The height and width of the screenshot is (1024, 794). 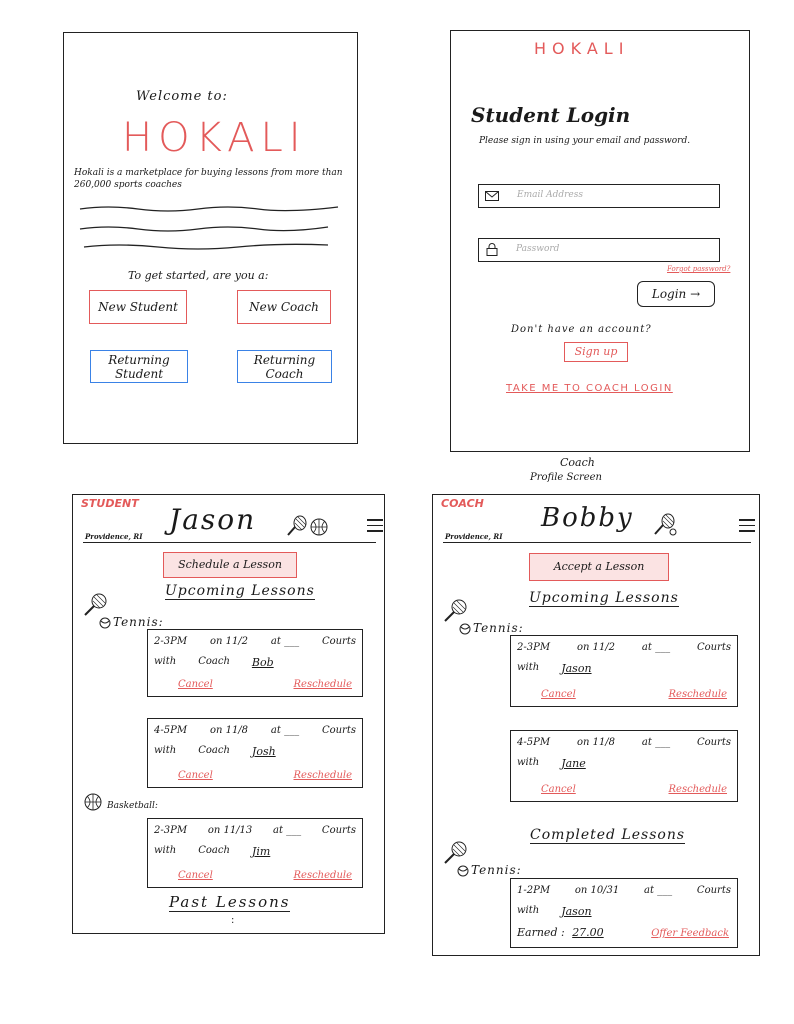 What do you see at coordinates (284, 307) in the screenshot?
I see `new-coach-button: New Coach` at bounding box center [284, 307].